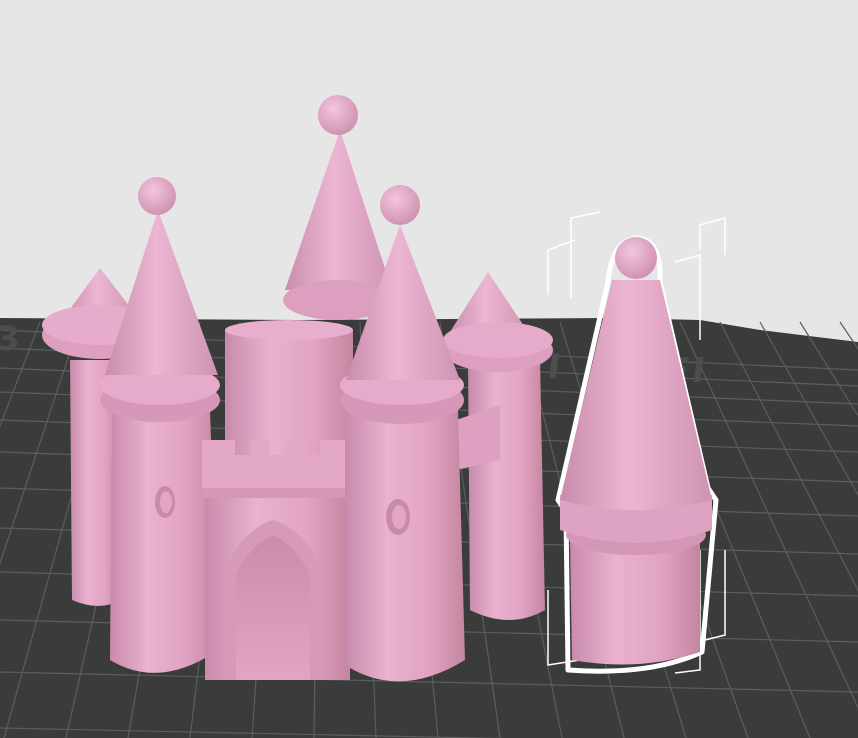 This screenshot has height=738, width=858. What do you see at coordinates (289, 390) in the screenshot?
I see `castle-keep` at bounding box center [289, 390].